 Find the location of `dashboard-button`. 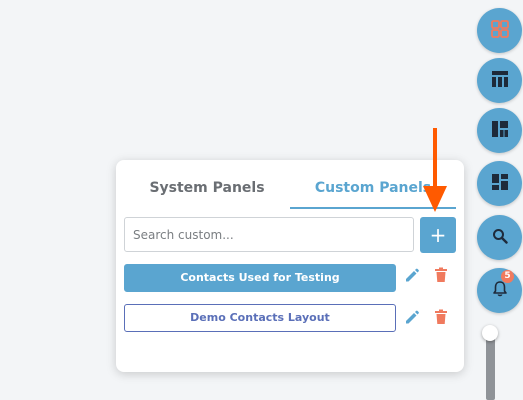

dashboard-button is located at coordinates (499, 183).